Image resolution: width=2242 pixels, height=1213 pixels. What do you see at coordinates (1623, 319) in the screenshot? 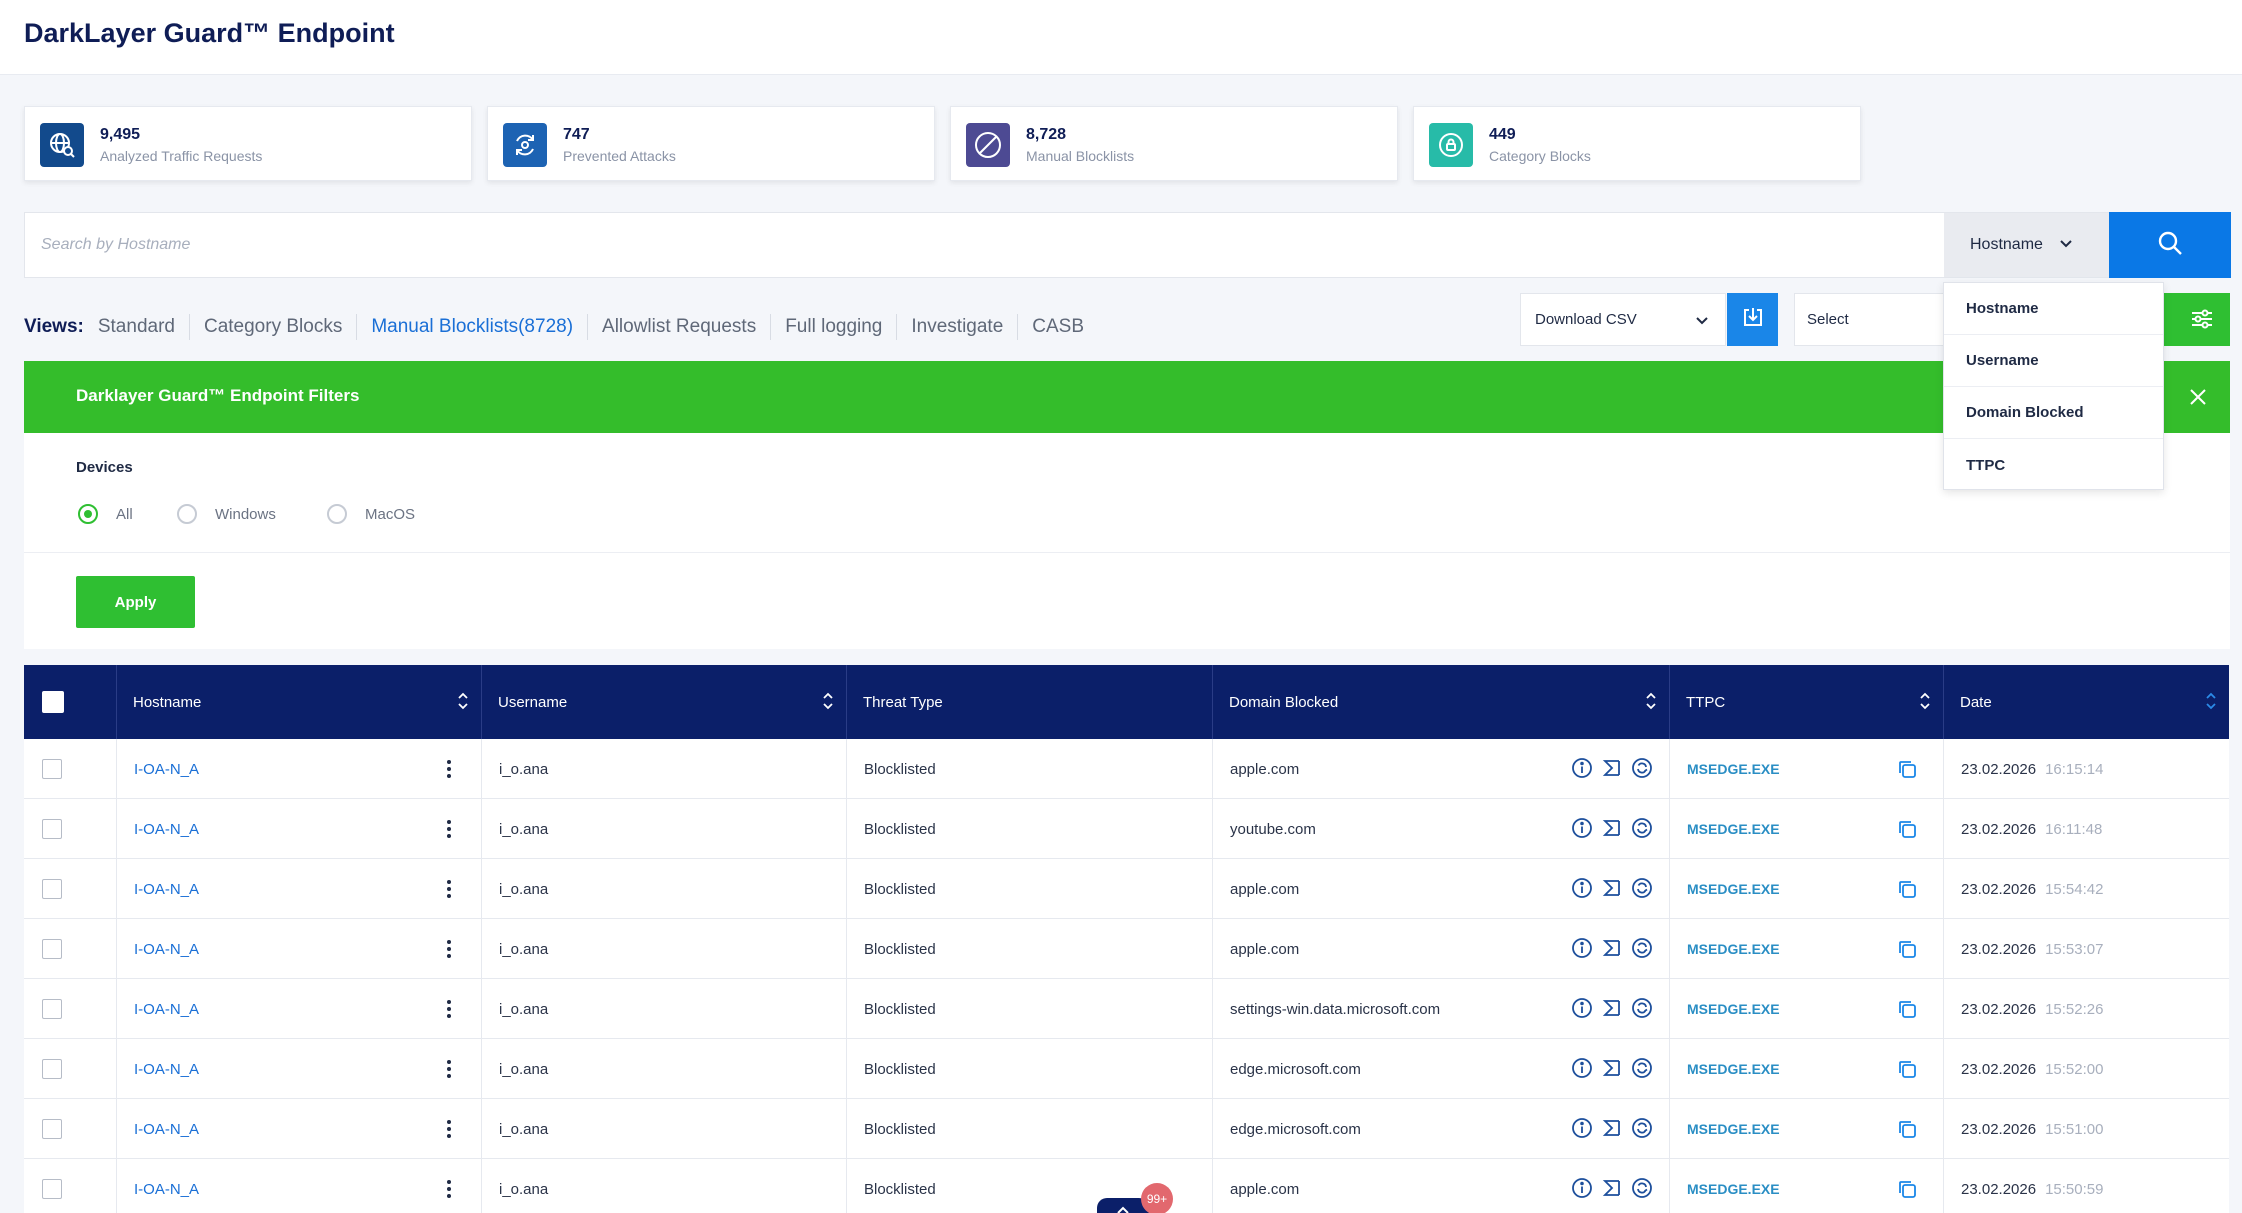
I see `download-format-select: Download CSV` at bounding box center [1623, 319].